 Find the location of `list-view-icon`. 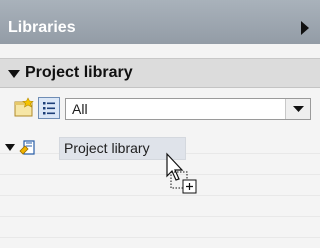

list-view-icon is located at coordinates (49, 108).